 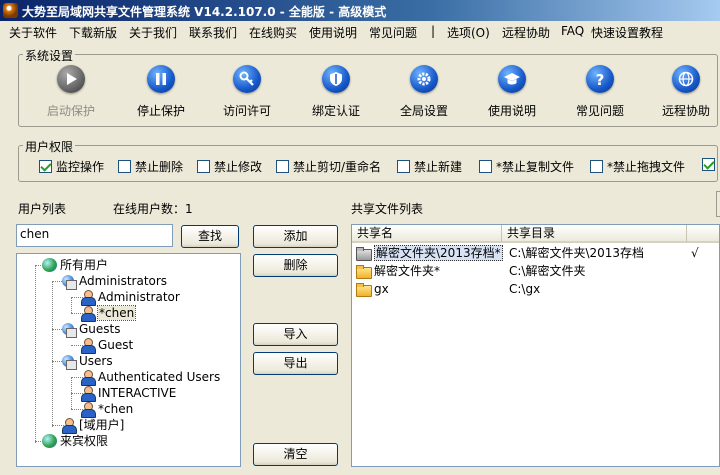 What do you see at coordinates (600, 95) in the screenshot?
I see `faq-button: ? 常见问题` at bounding box center [600, 95].